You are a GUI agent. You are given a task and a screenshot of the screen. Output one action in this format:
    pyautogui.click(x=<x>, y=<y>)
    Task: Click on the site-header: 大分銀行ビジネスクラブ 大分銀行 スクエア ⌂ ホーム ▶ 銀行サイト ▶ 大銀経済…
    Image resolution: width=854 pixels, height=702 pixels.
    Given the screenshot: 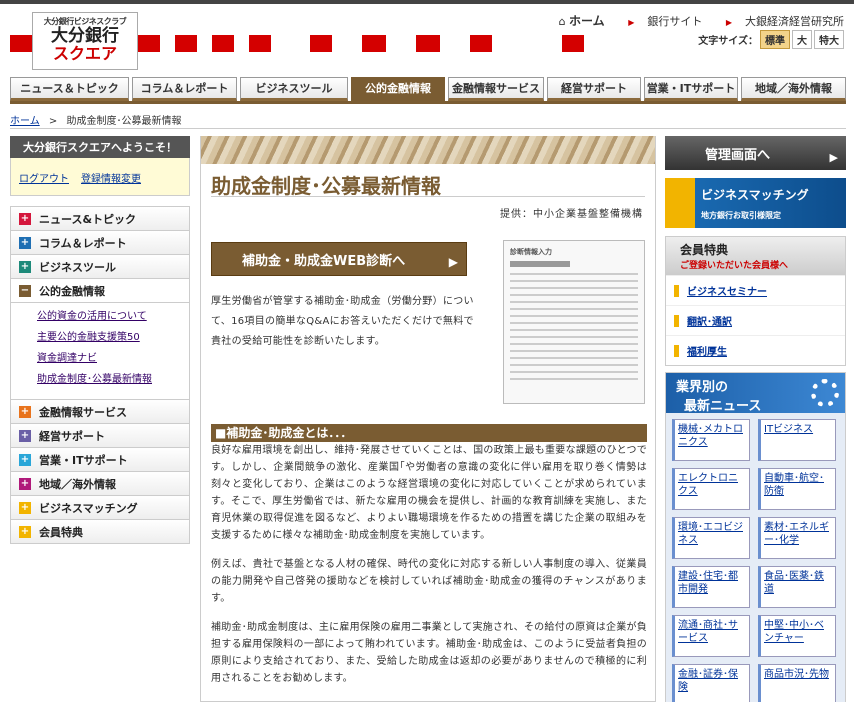 What is the action you would take?
    pyautogui.click(x=427, y=38)
    